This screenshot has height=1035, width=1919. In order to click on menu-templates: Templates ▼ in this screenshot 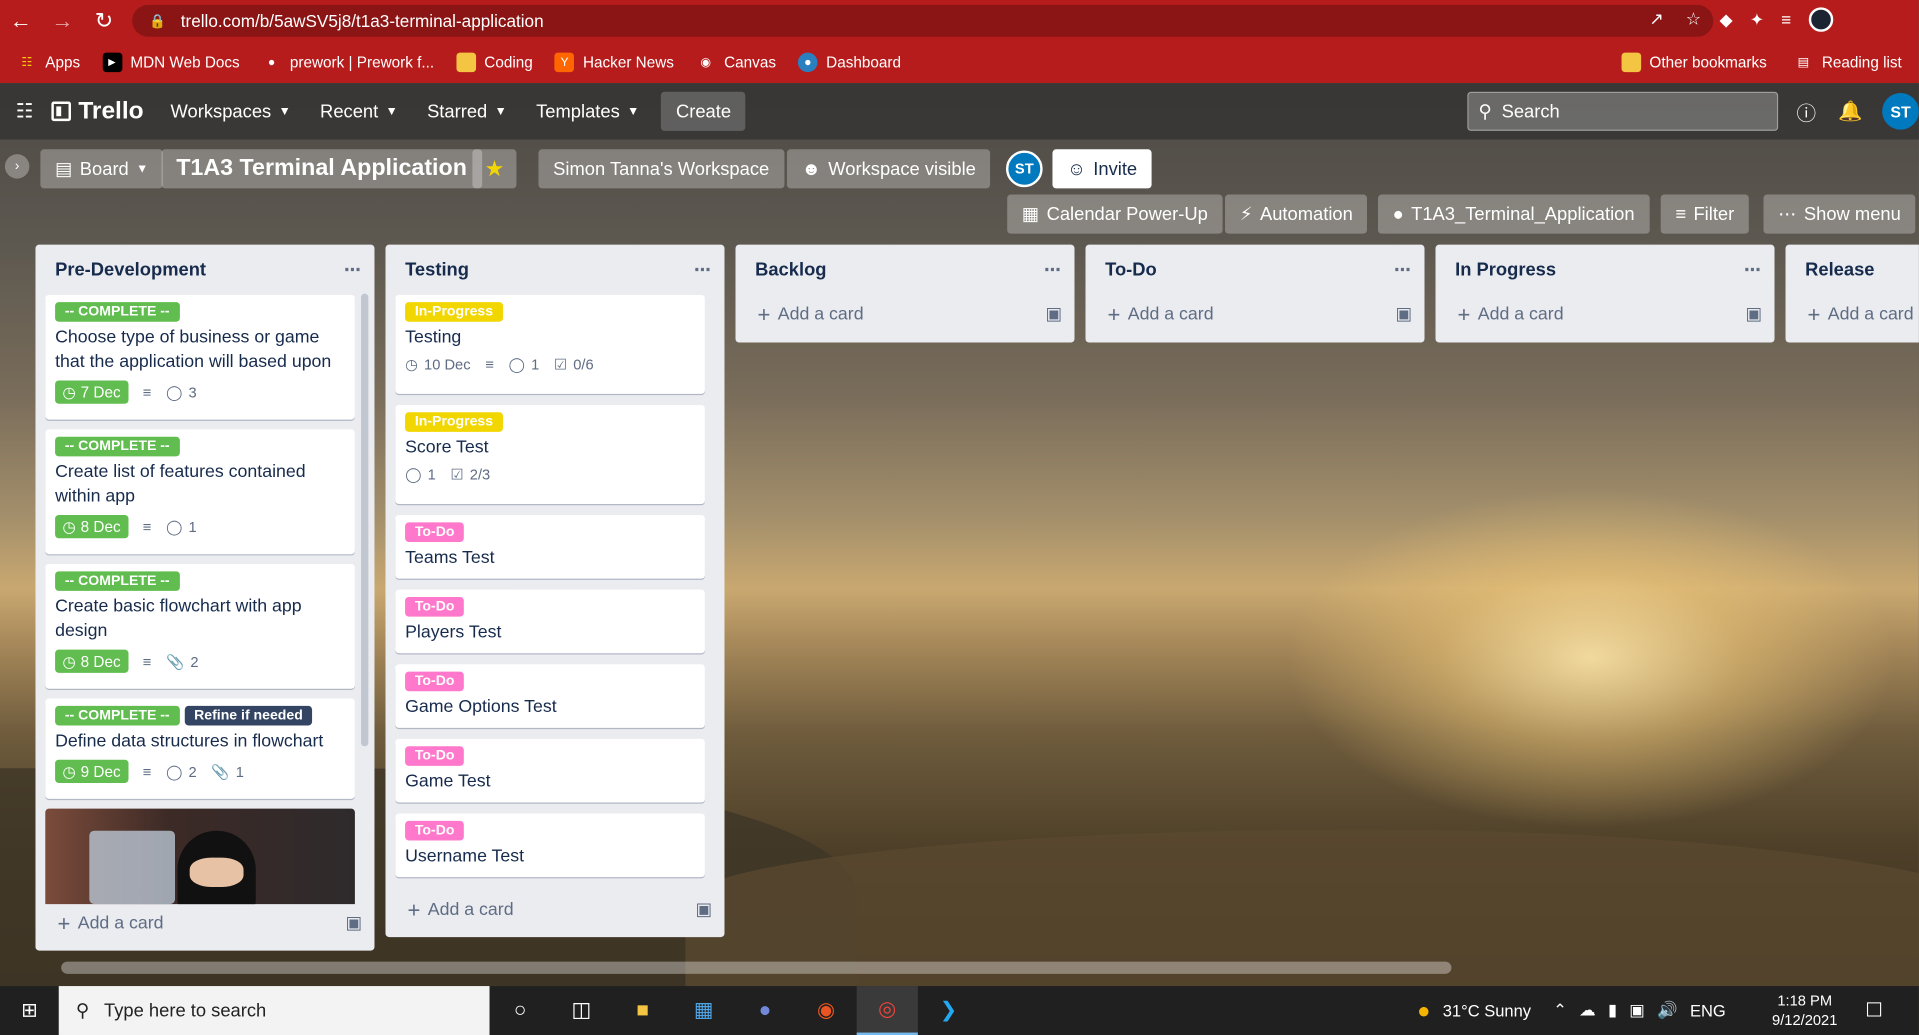, I will do `click(587, 112)`.